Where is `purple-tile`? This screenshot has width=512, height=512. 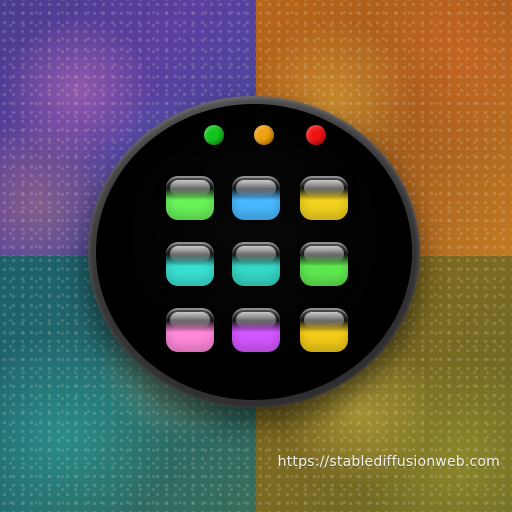
purple-tile is located at coordinates (256, 330).